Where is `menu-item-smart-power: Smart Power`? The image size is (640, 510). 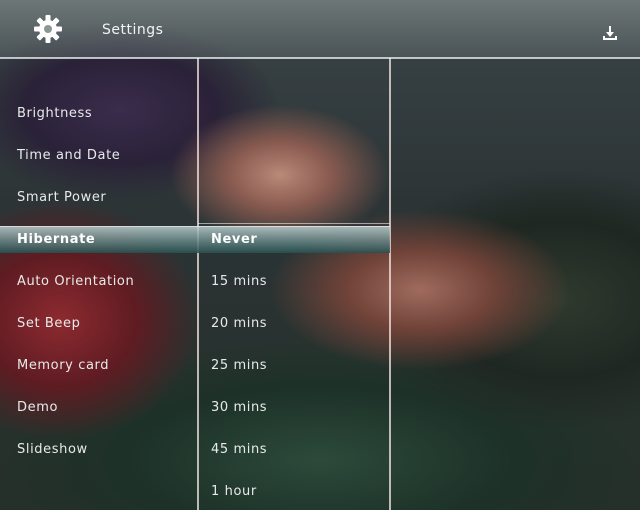 menu-item-smart-power: Smart Power is located at coordinates (61, 197).